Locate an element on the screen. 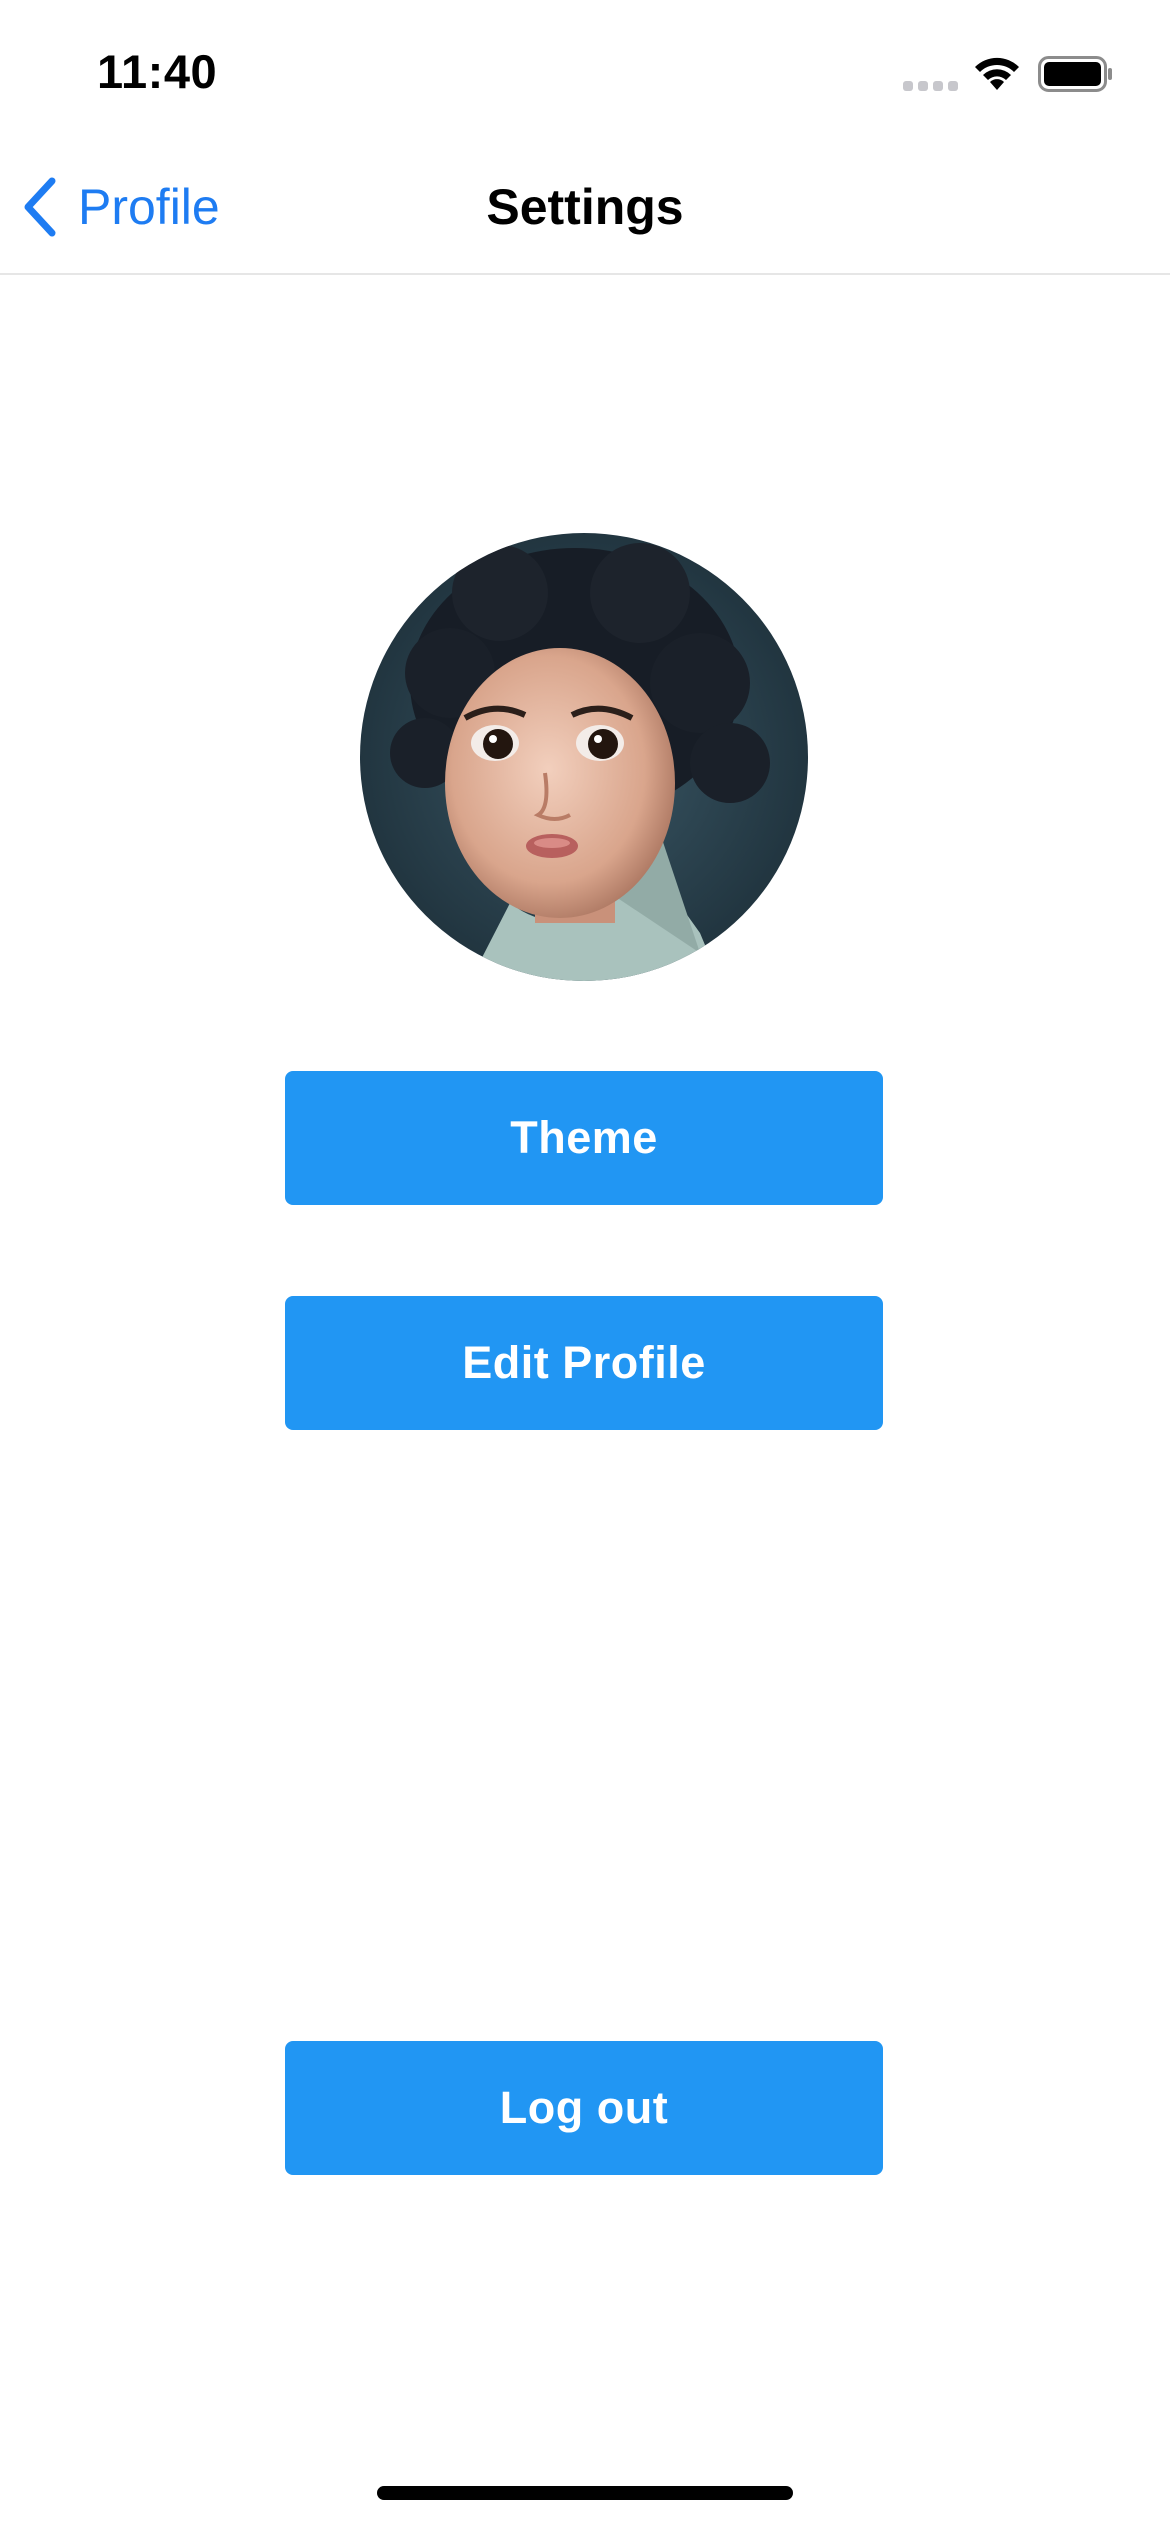  status-bar: 11:40 is located at coordinates (585, 70).